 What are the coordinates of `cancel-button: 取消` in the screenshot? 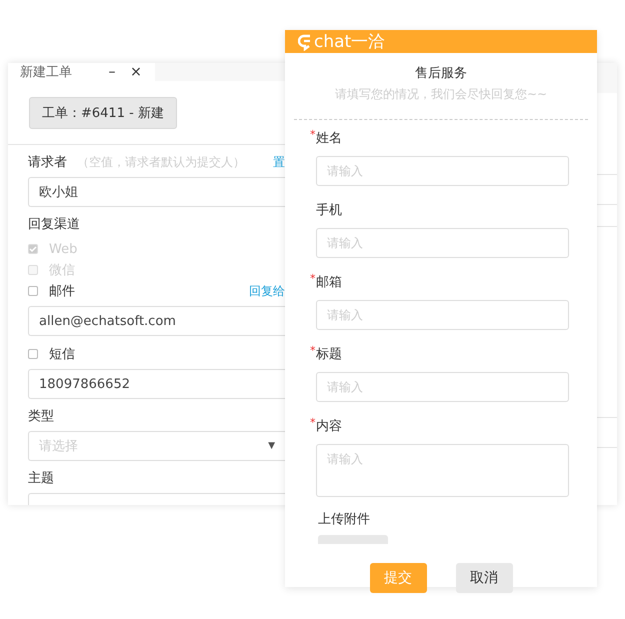 It's located at (484, 578).